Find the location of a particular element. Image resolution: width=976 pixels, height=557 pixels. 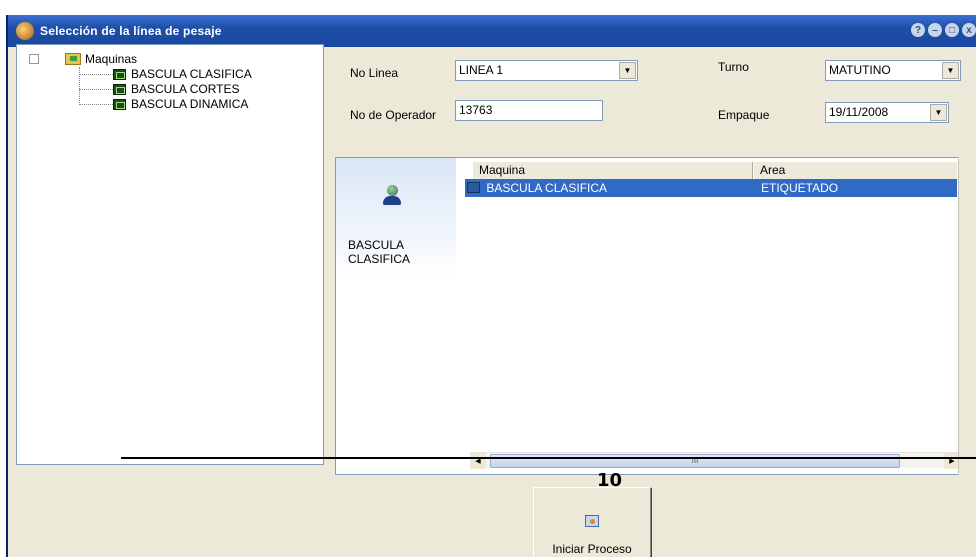

card-label-line1: BASCULA is located at coordinates (376, 245).